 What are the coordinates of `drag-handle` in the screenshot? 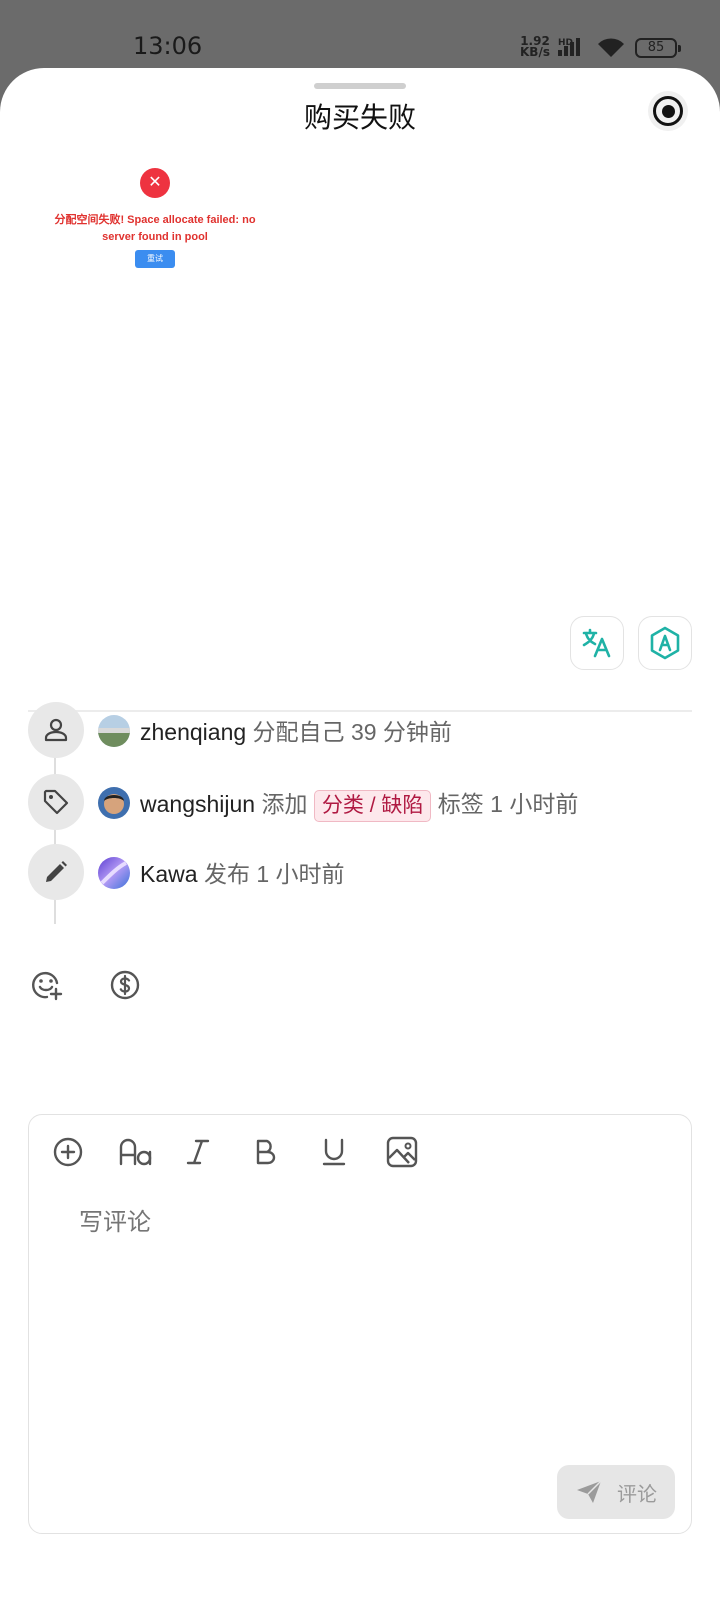 It's located at (360, 86).